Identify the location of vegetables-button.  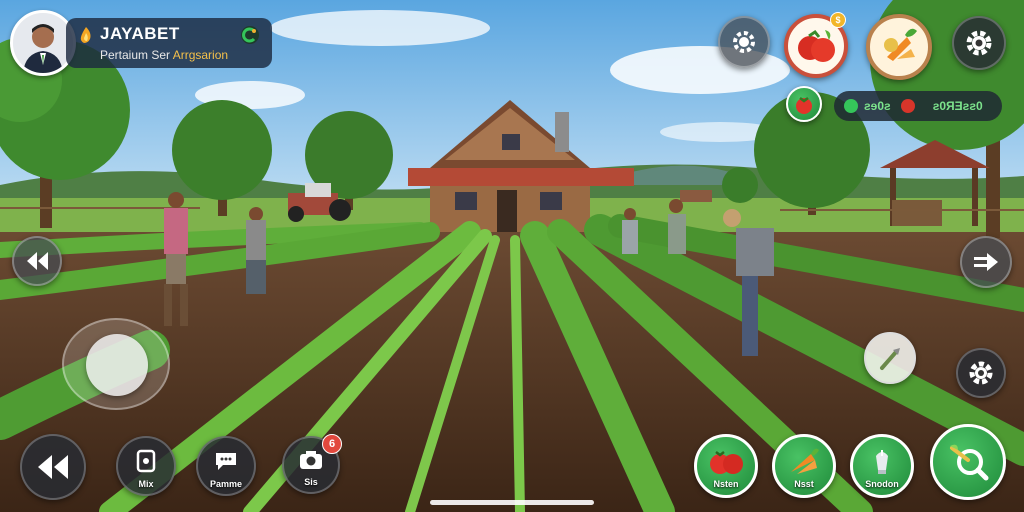
(899, 47).